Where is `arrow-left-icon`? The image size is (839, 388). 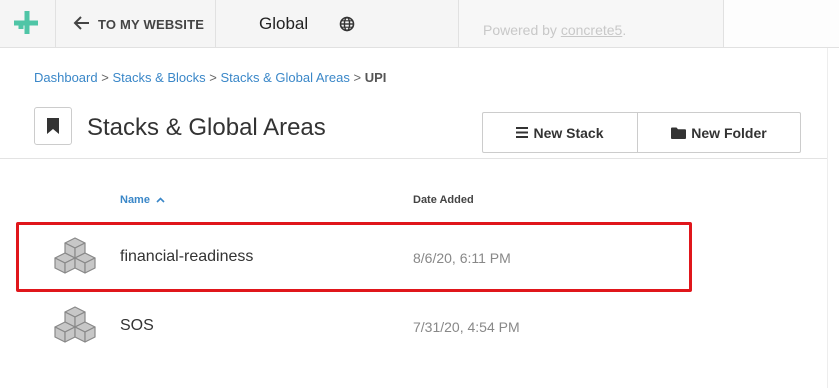 arrow-left-icon is located at coordinates (81, 23).